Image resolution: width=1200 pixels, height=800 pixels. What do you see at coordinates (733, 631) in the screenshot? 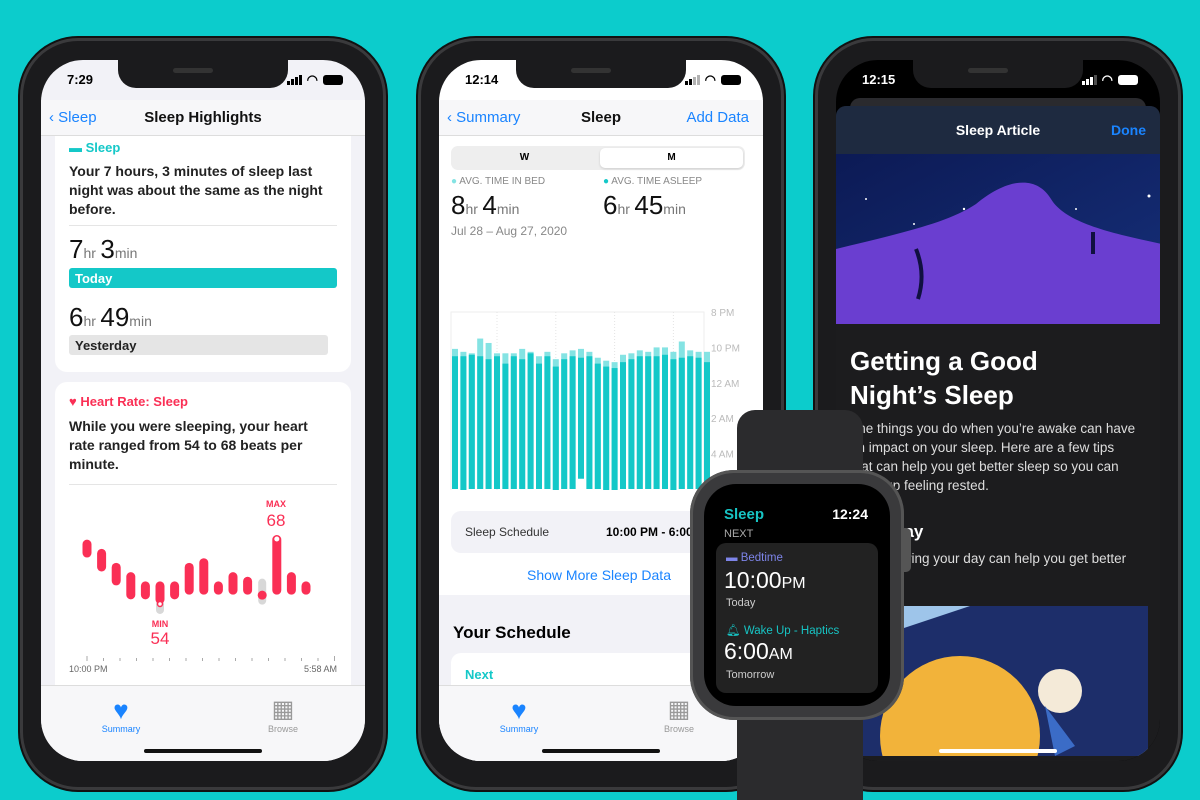
I see `bell-icon: 🔔︎` at bounding box center [733, 631].